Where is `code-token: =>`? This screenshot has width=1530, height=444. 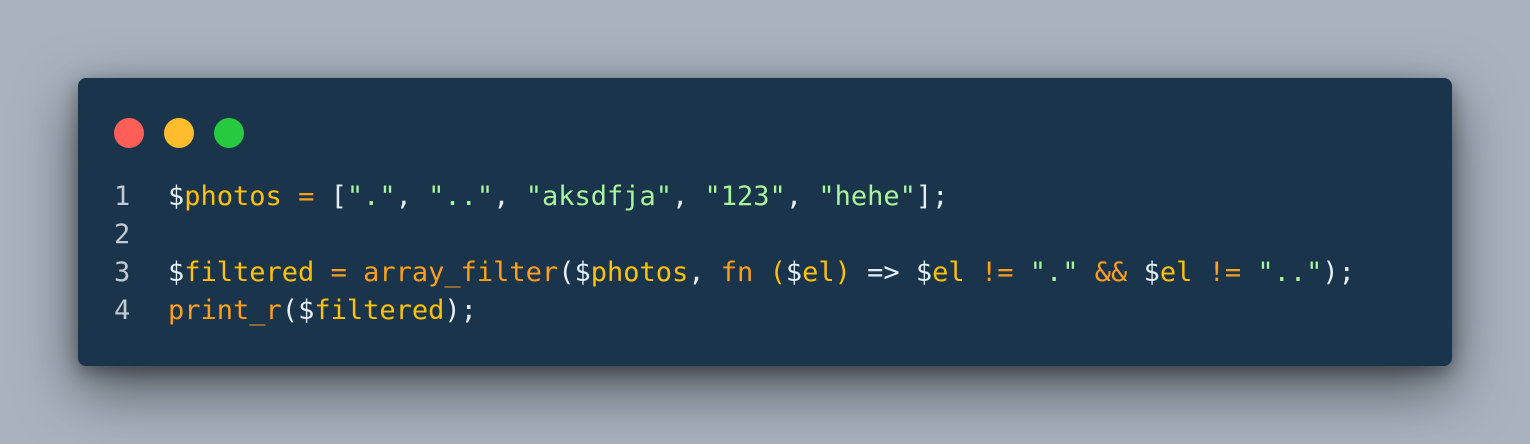
code-token: => is located at coordinates (883, 272).